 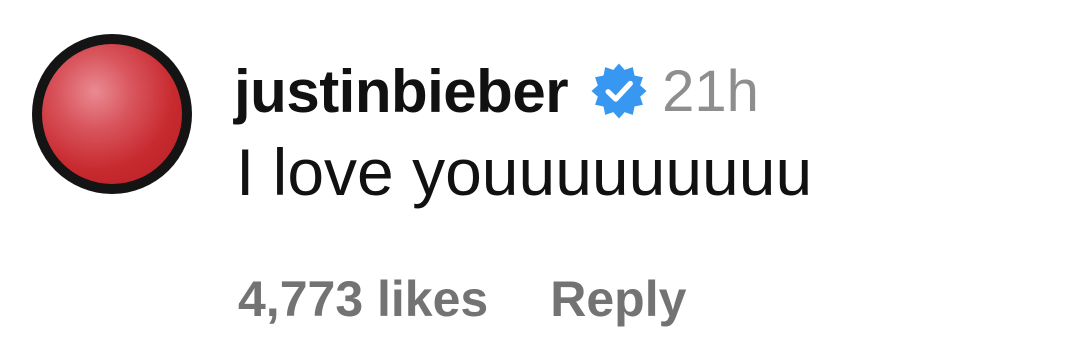 What do you see at coordinates (524, 172) in the screenshot?
I see `comment-text: I love youuuuuuuuu` at bounding box center [524, 172].